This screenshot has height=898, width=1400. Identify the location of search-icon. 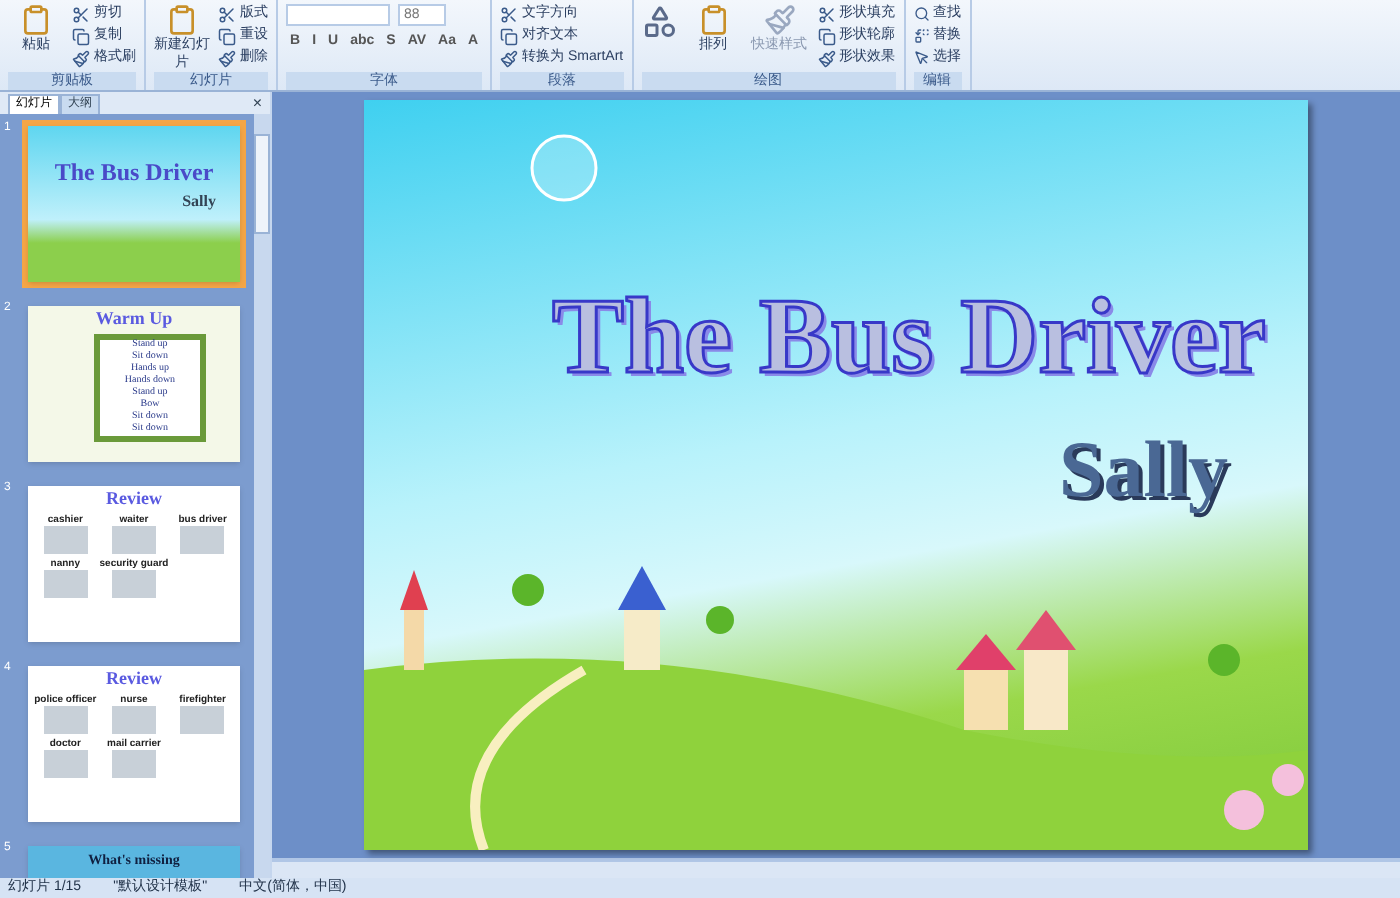
(921, 14).